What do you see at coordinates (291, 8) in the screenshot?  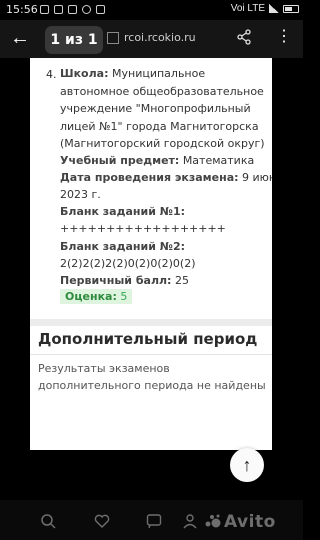 I see `battery-icon` at bounding box center [291, 8].